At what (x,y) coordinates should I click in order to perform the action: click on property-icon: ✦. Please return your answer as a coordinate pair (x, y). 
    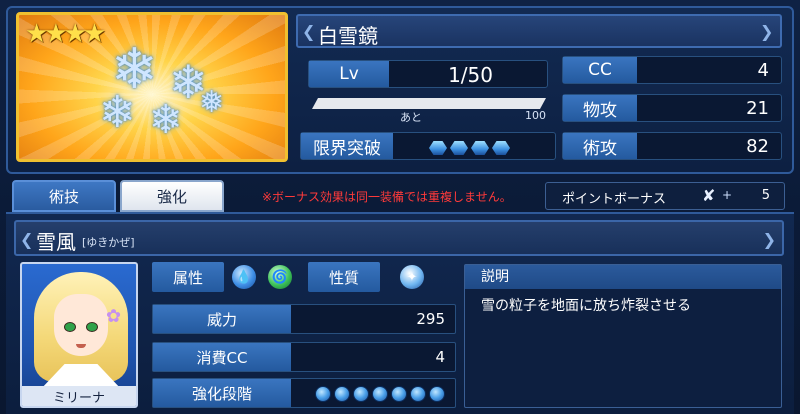
    Looking at the image, I should click on (412, 277).